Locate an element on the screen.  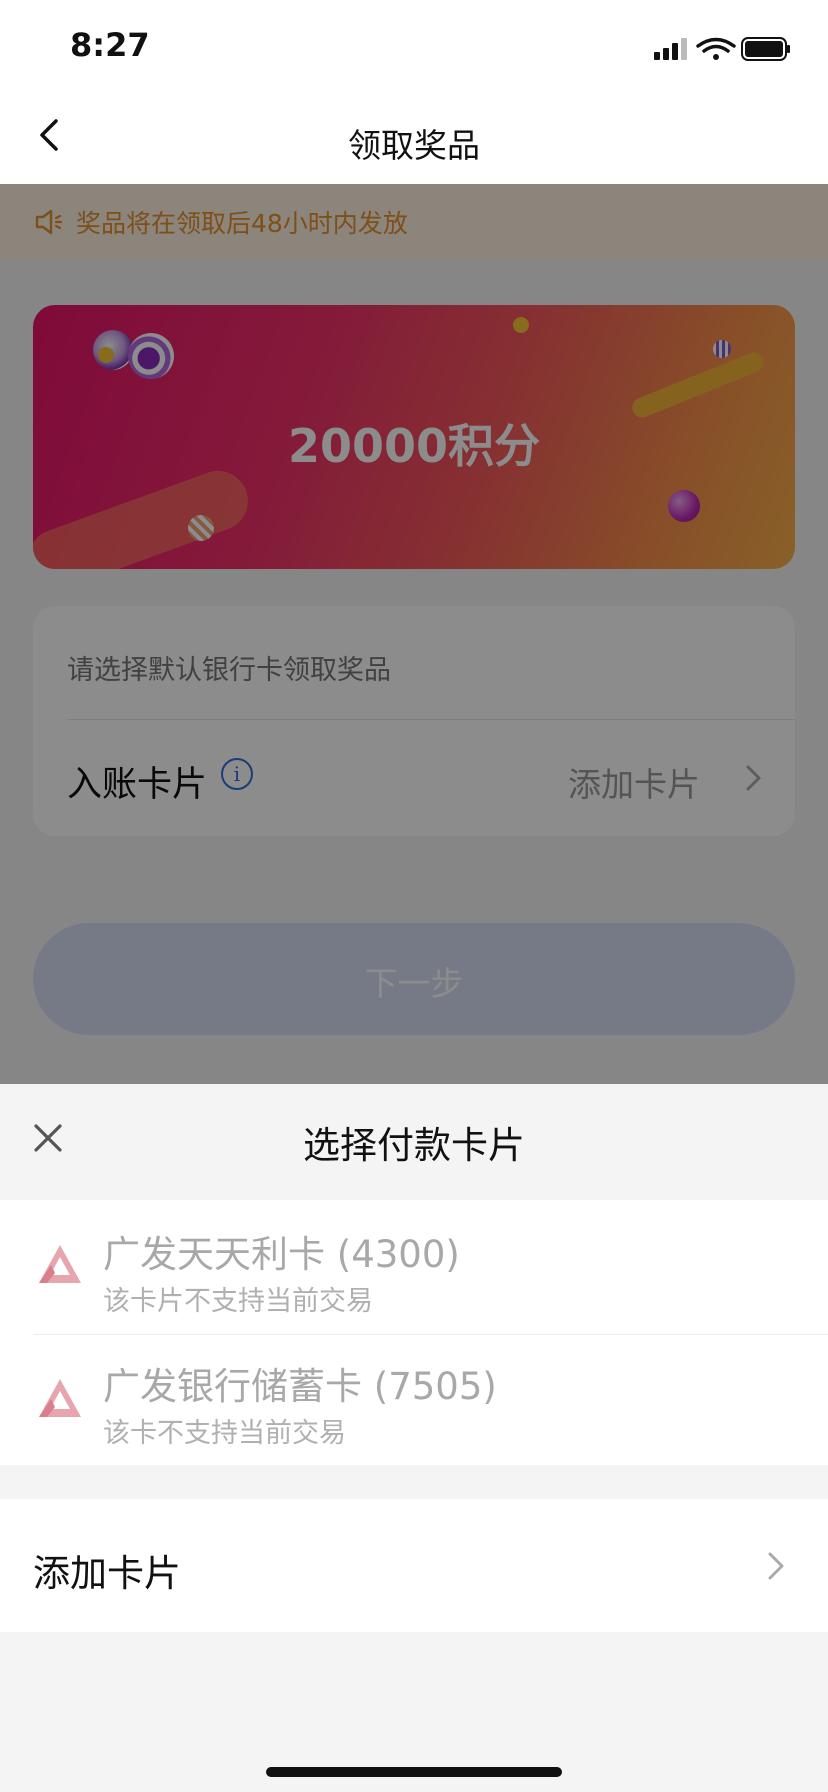
status-icons is located at coordinates (722, 49).